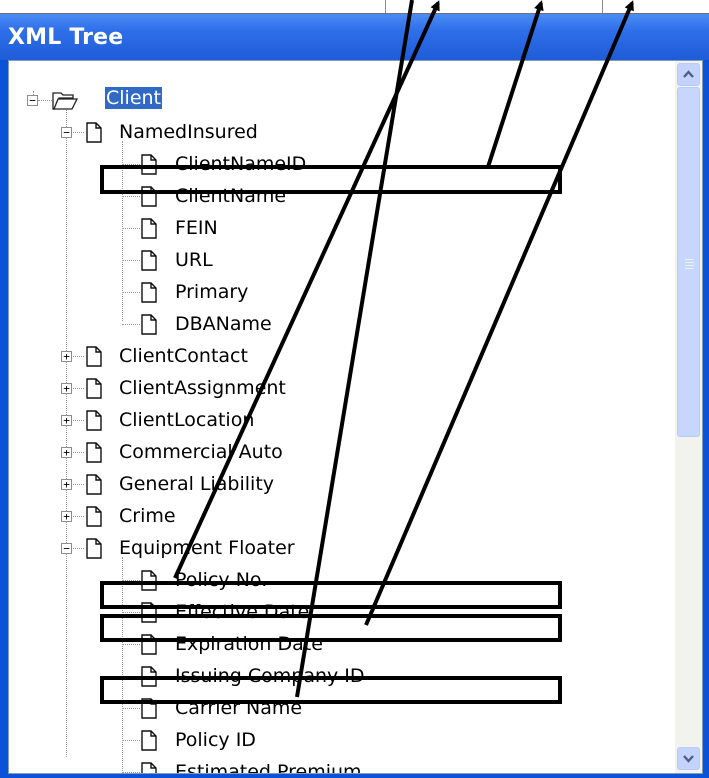  Describe the element at coordinates (341, 261) in the screenshot. I see `tree-node-row: URL` at that location.